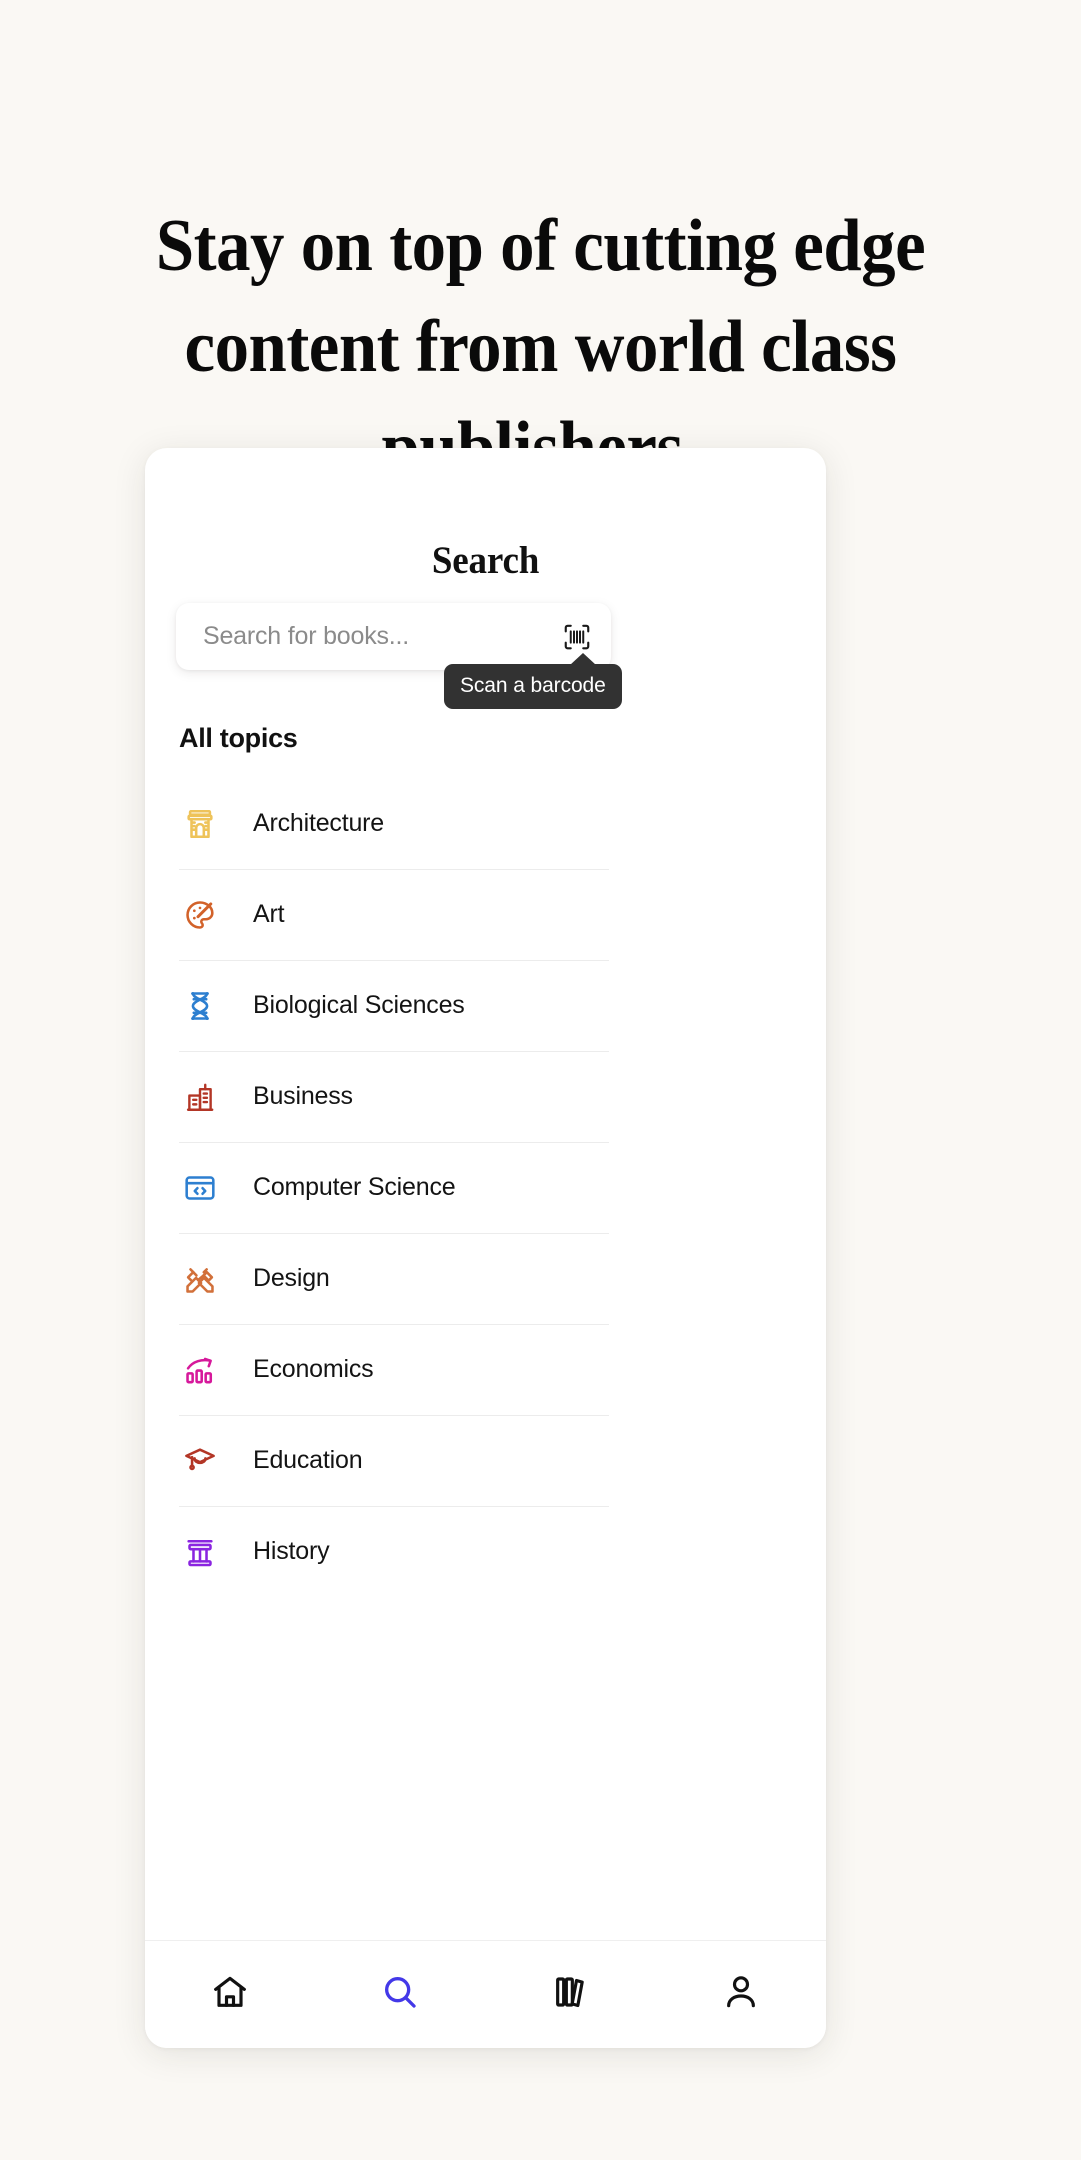 Image resolution: width=1081 pixels, height=2160 pixels. I want to click on profile-icon, so click(741, 1994).